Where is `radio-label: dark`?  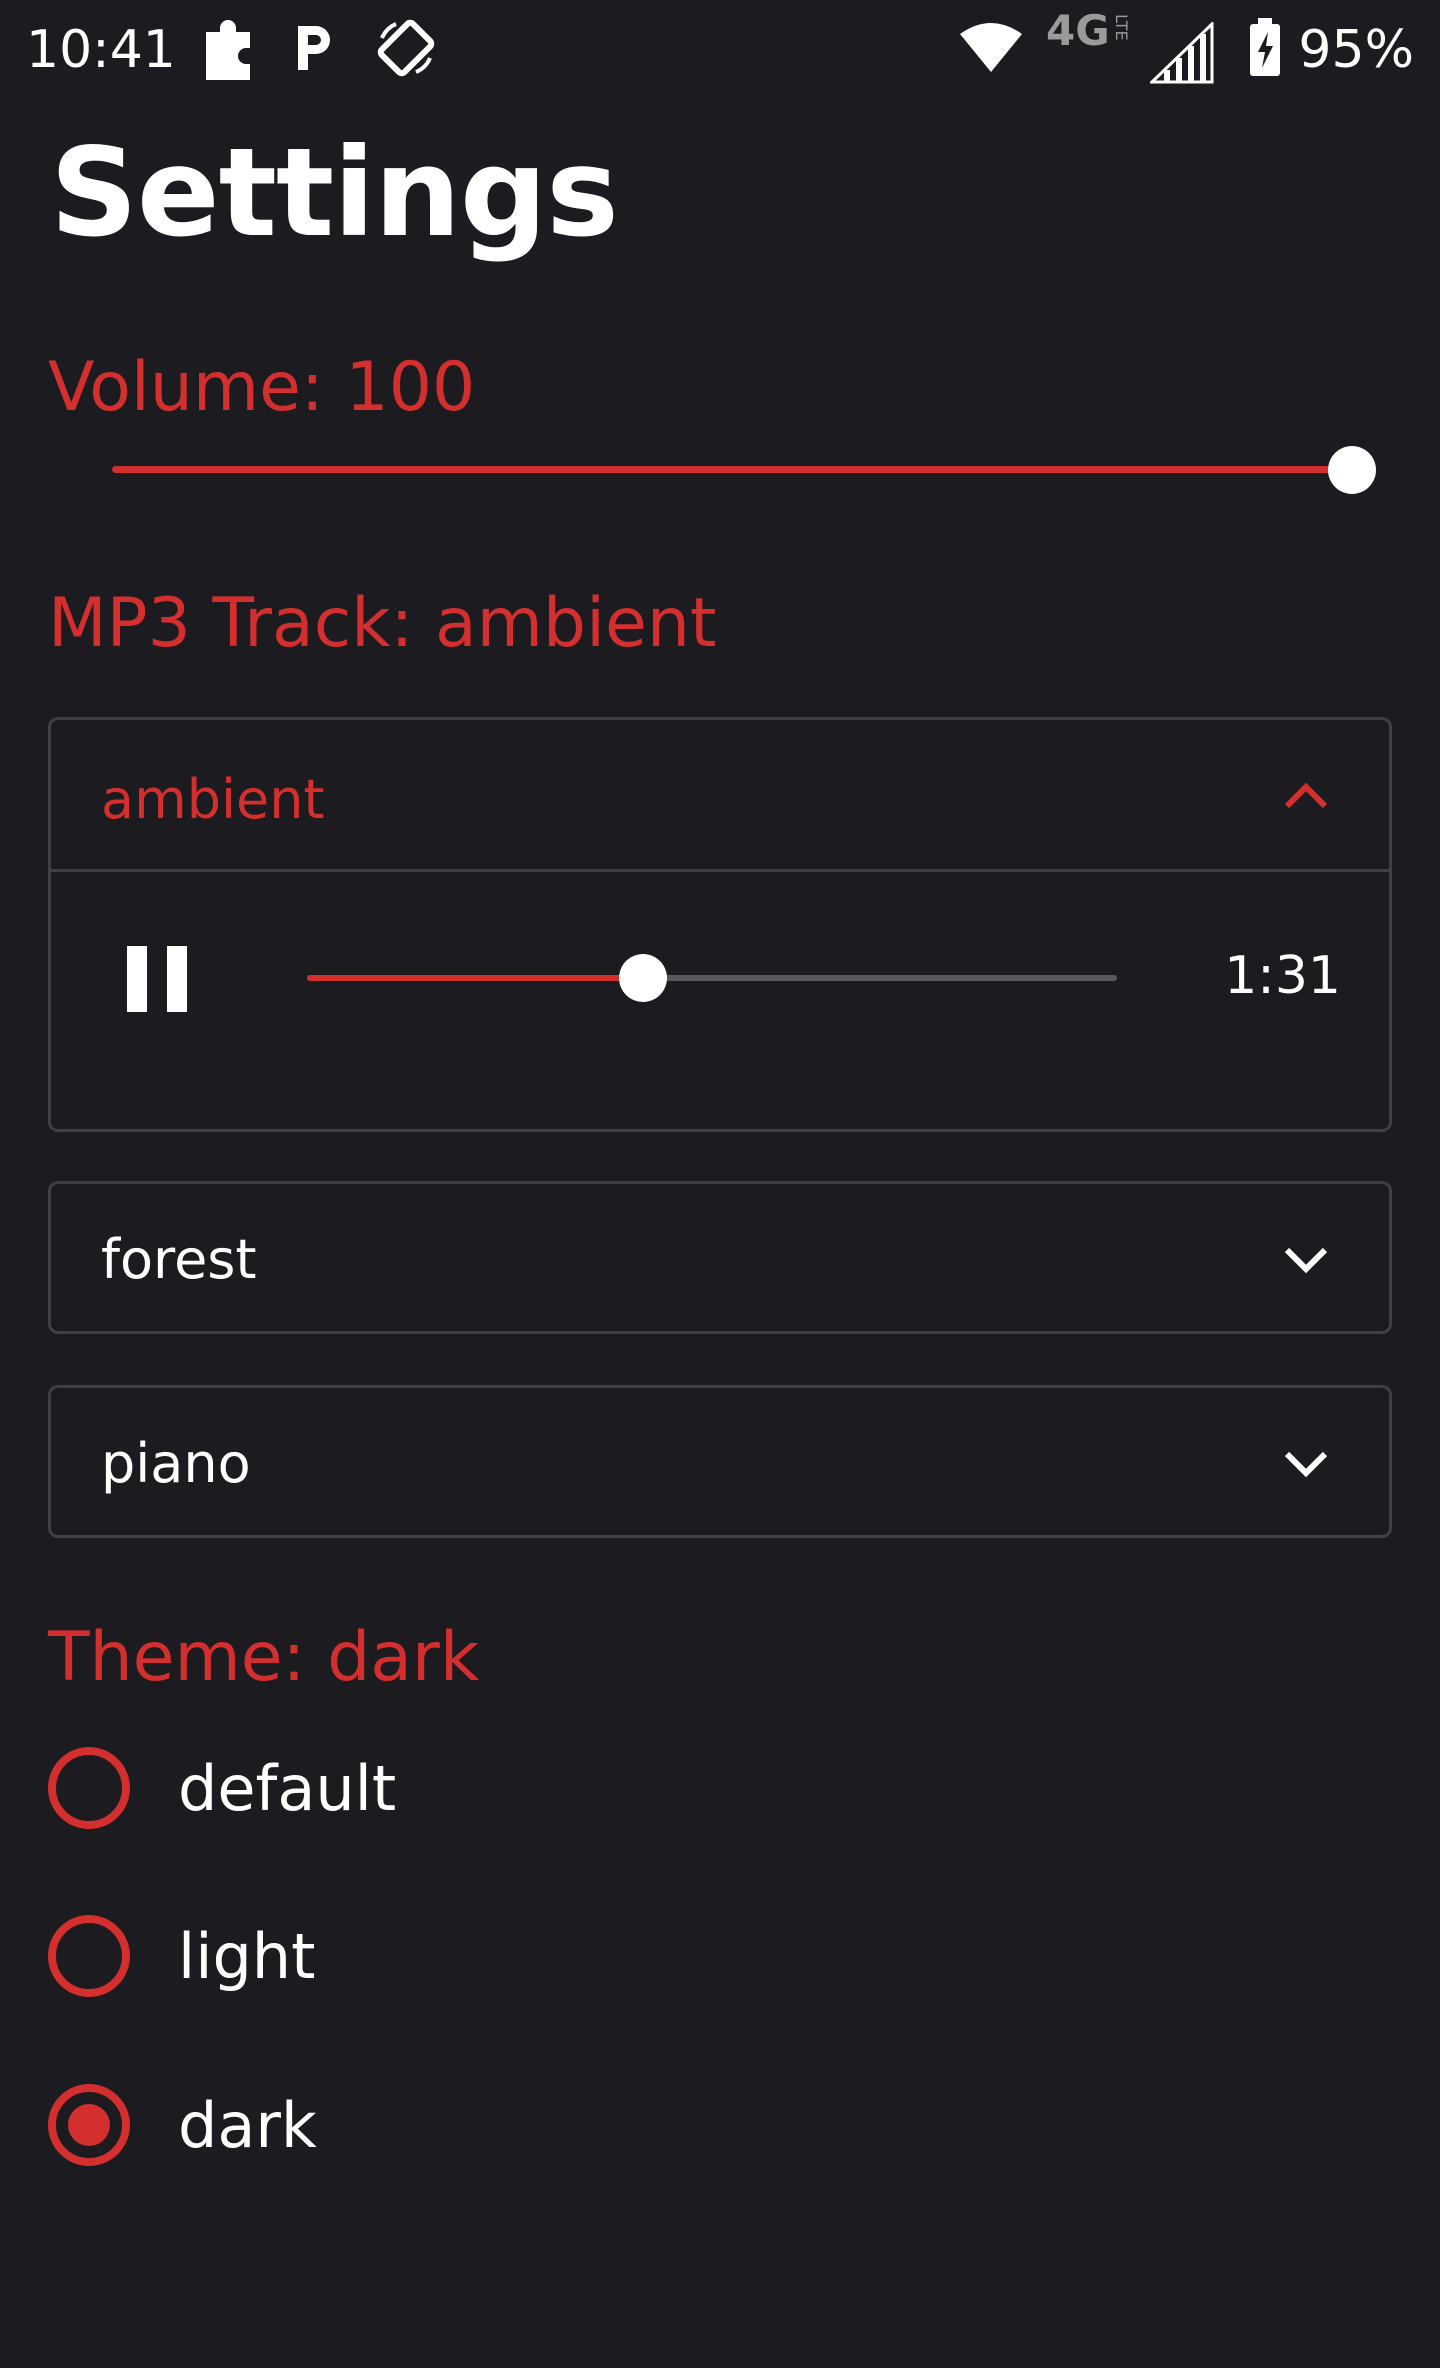
radio-label: dark is located at coordinates (247, 2125).